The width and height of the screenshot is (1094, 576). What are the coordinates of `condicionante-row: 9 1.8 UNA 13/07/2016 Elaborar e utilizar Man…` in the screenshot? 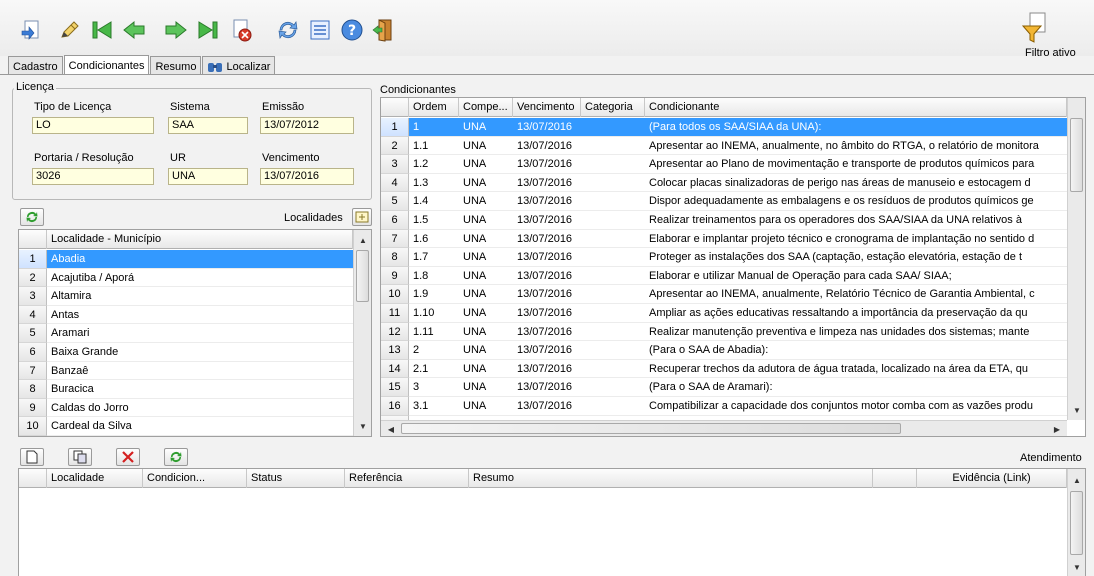 It's located at (724, 276).